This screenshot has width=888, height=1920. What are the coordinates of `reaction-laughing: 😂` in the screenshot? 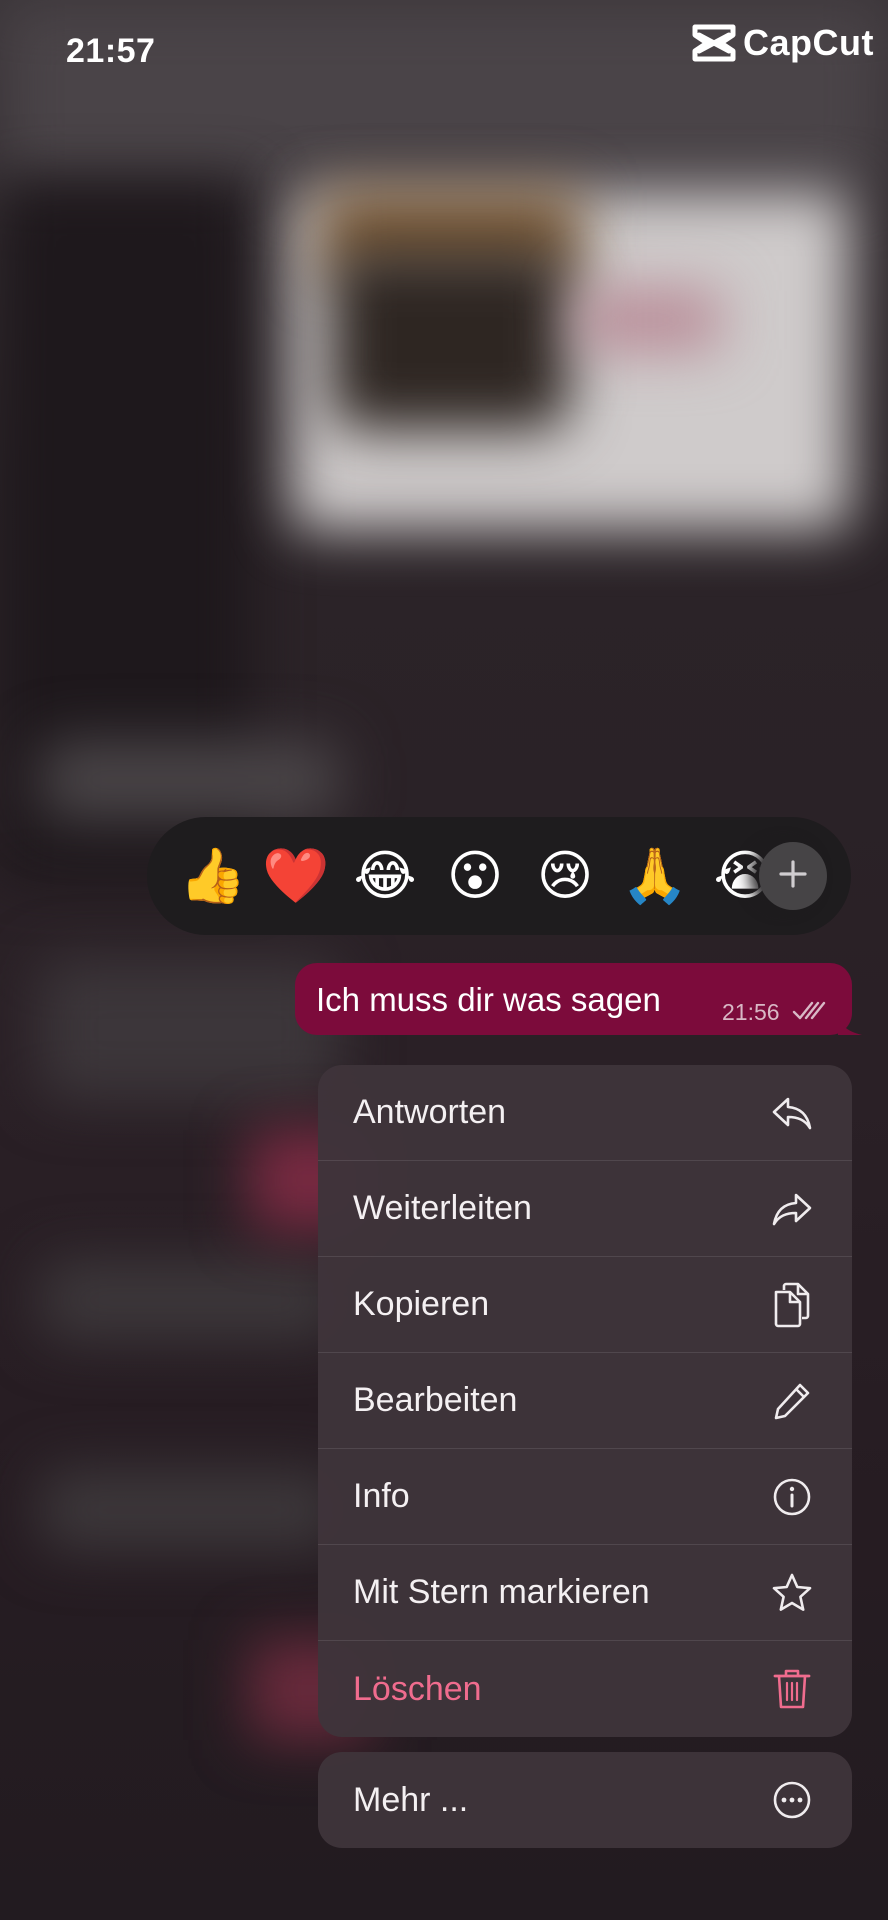 It's located at (385, 876).